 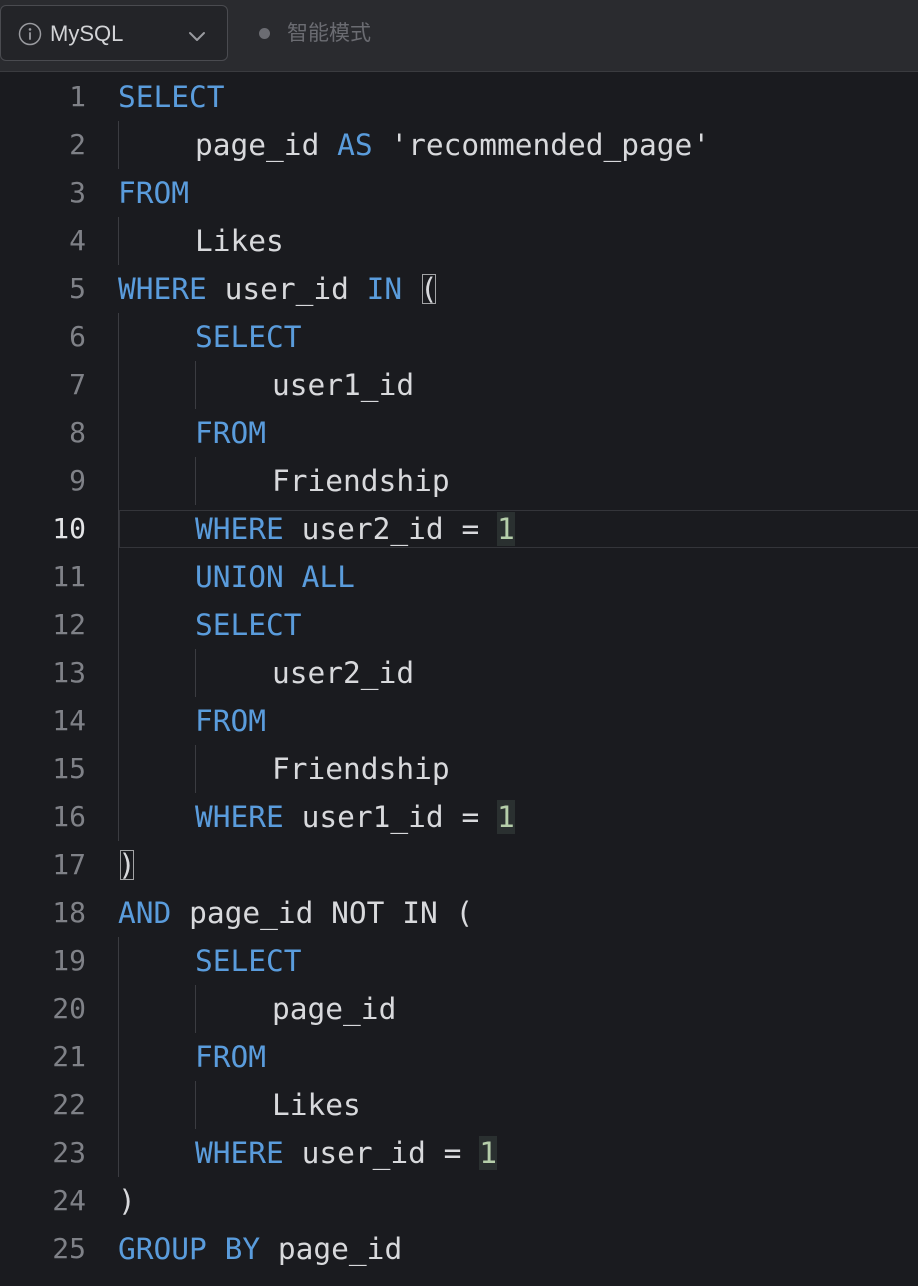 I want to click on code-line: 7 user1_id, so click(x=459, y=385).